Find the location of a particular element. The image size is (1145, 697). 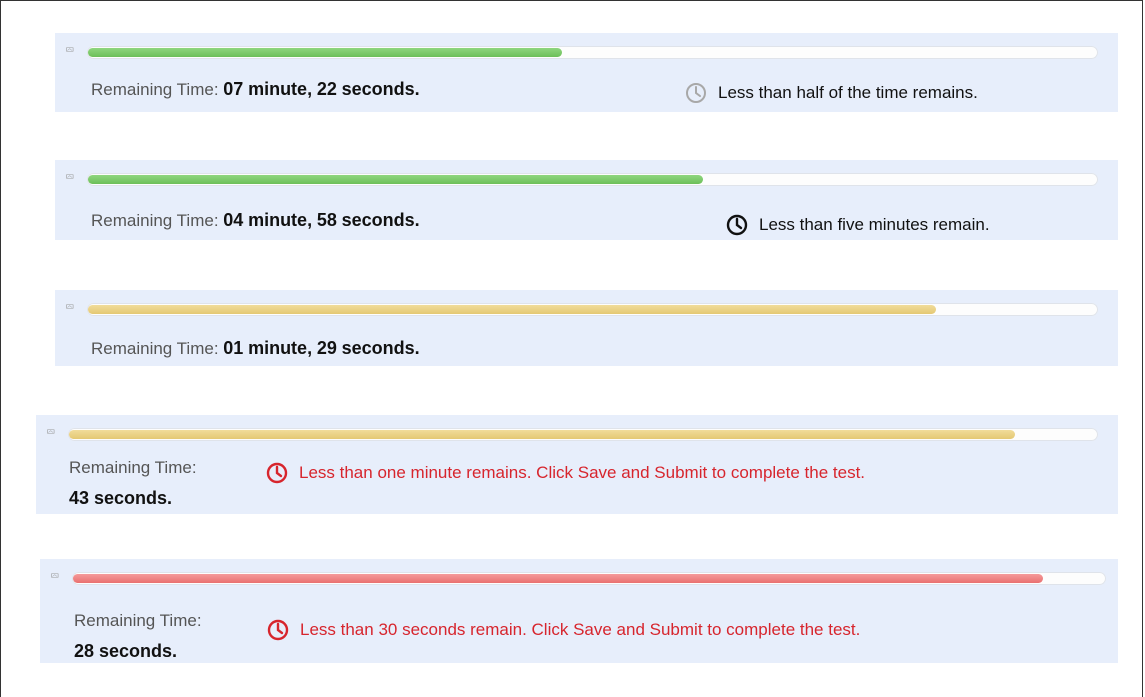

seconds-remaining: 28 seconds. is located at coordinates (126, 651).